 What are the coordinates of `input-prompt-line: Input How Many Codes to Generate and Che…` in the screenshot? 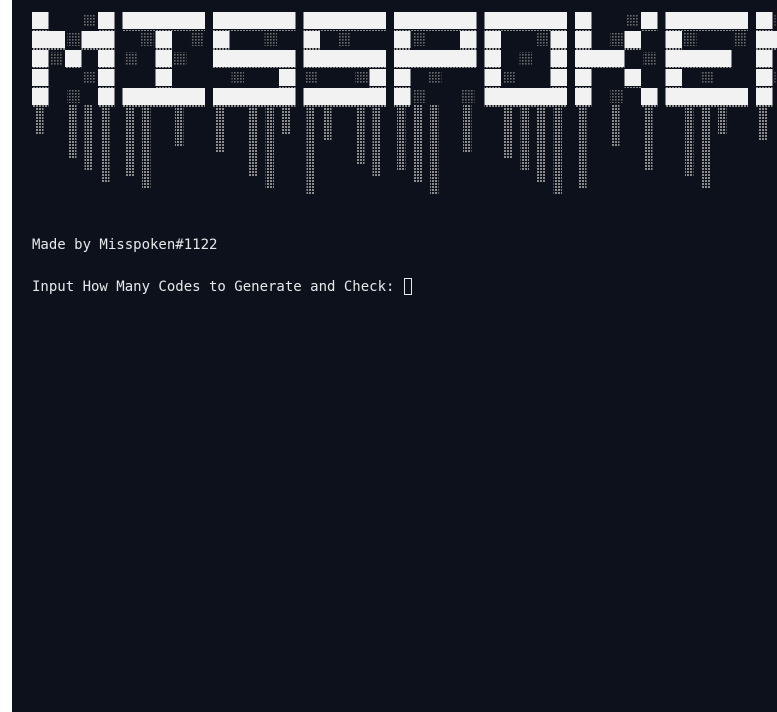 It's located at (222, 287).